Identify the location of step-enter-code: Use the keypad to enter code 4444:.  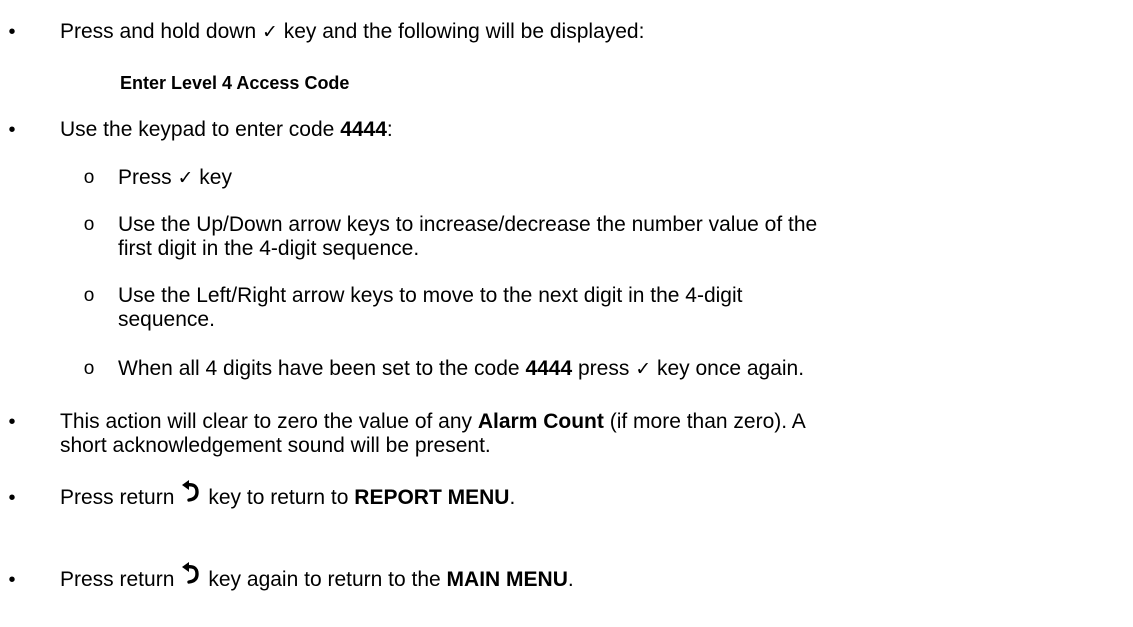
(226, 130).